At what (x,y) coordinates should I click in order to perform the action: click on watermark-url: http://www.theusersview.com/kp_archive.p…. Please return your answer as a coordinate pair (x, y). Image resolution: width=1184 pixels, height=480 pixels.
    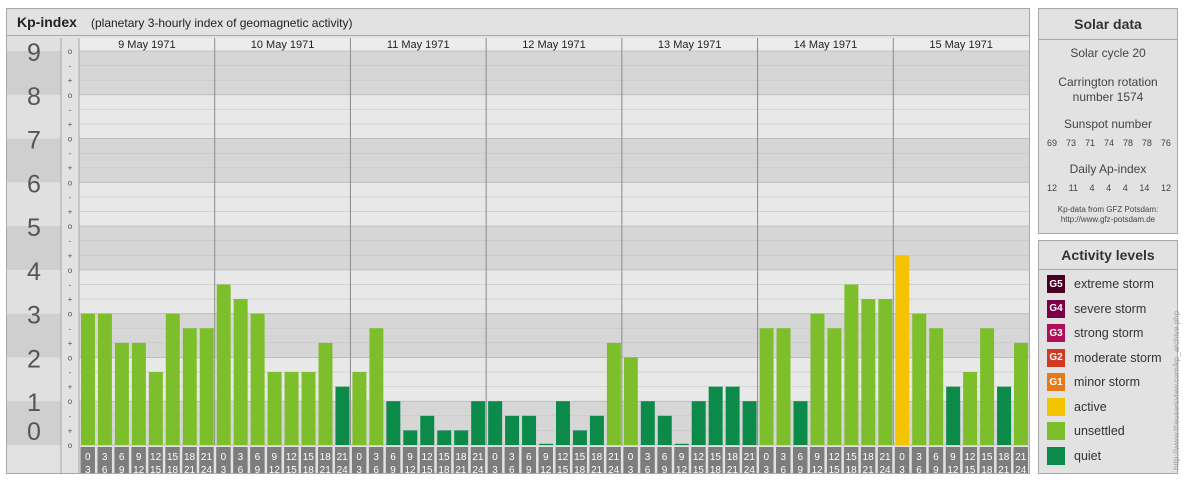
    Looking at the image, I should click on (1176, 390).